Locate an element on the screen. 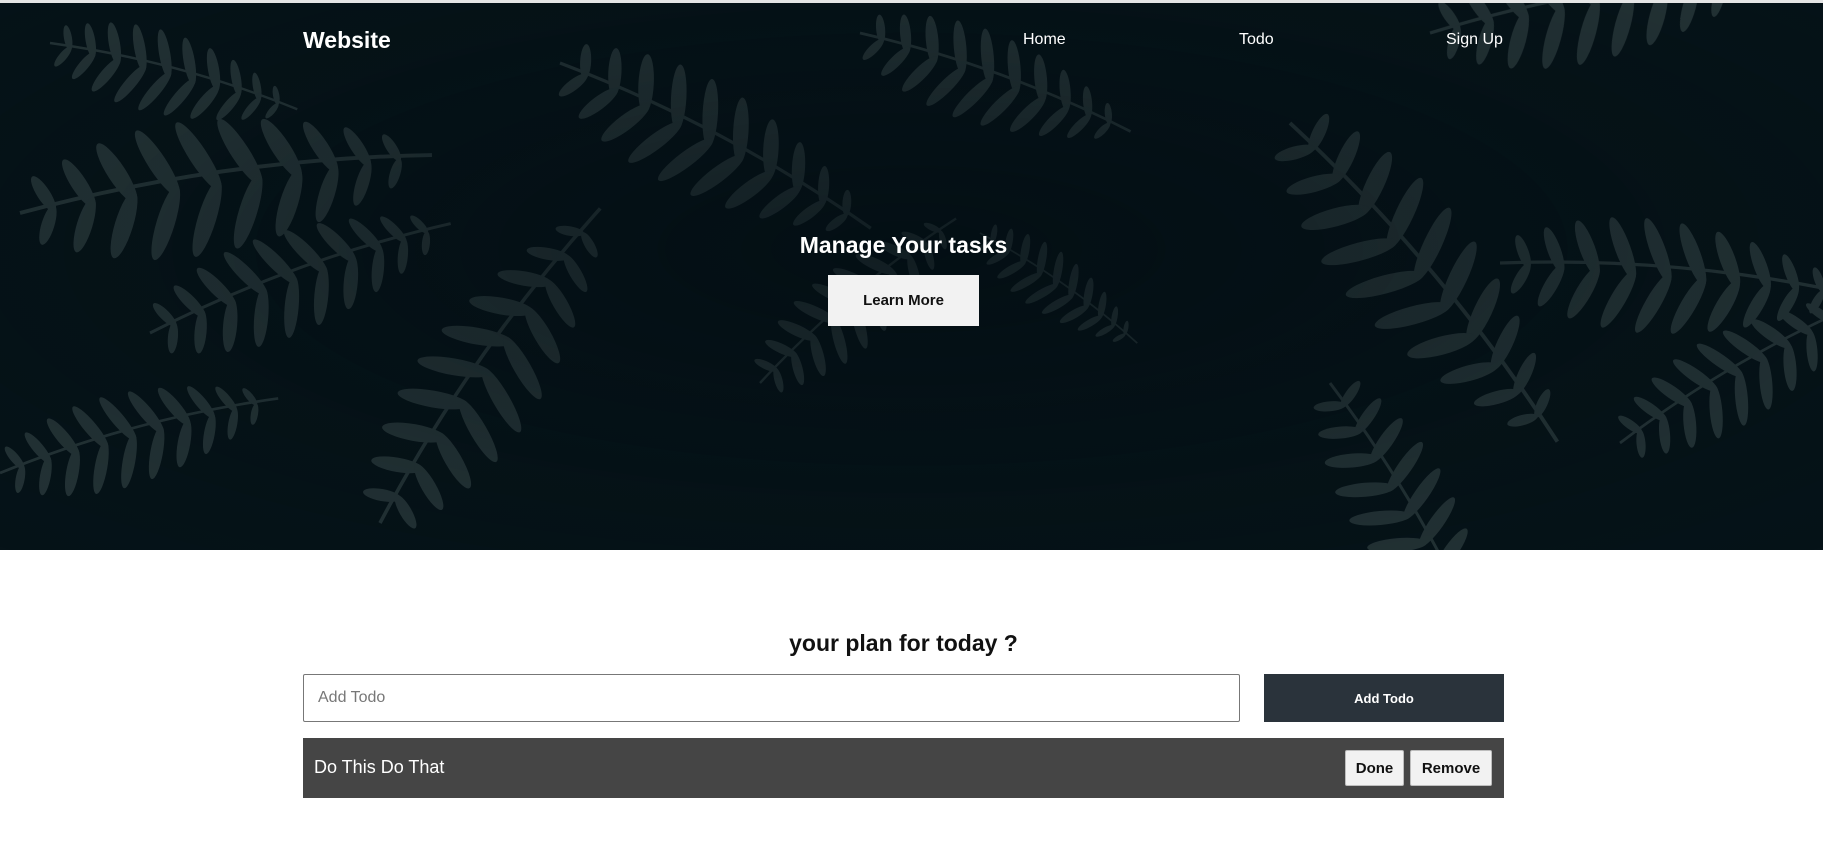 This screenshot has width=1823, height=860. todo-heading: your plan for today ? is located at coordinates (903, 643).